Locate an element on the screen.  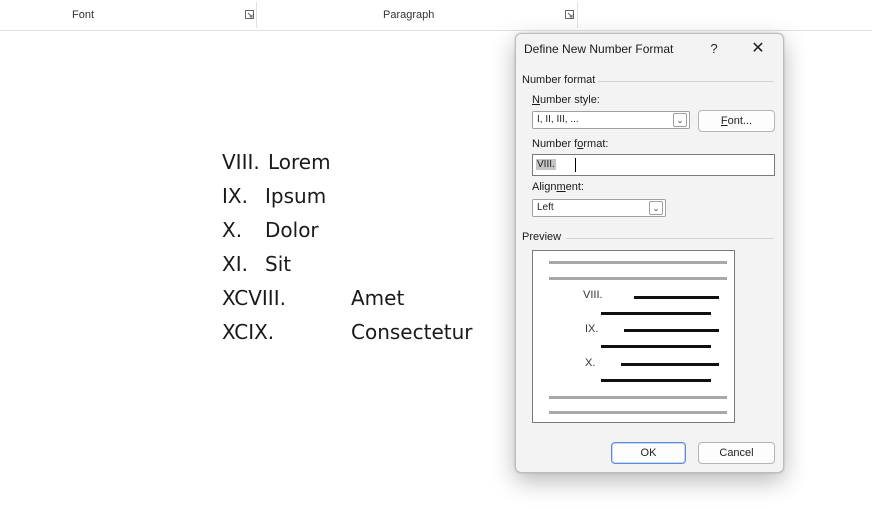
ok-button: OK is located at coordinates (648, 453).